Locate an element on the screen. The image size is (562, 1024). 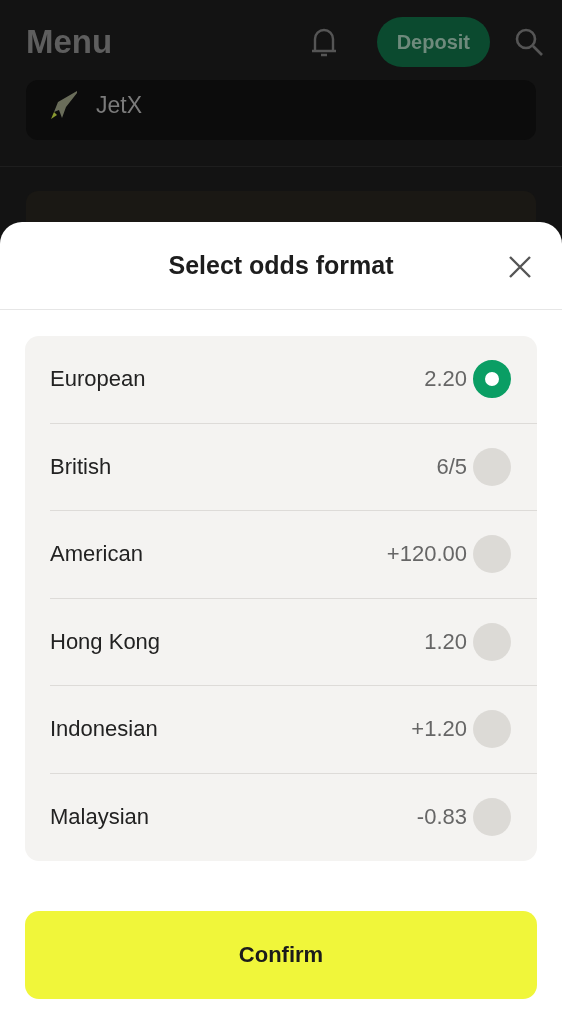
option-label: American is located at coordinates (218, 554).